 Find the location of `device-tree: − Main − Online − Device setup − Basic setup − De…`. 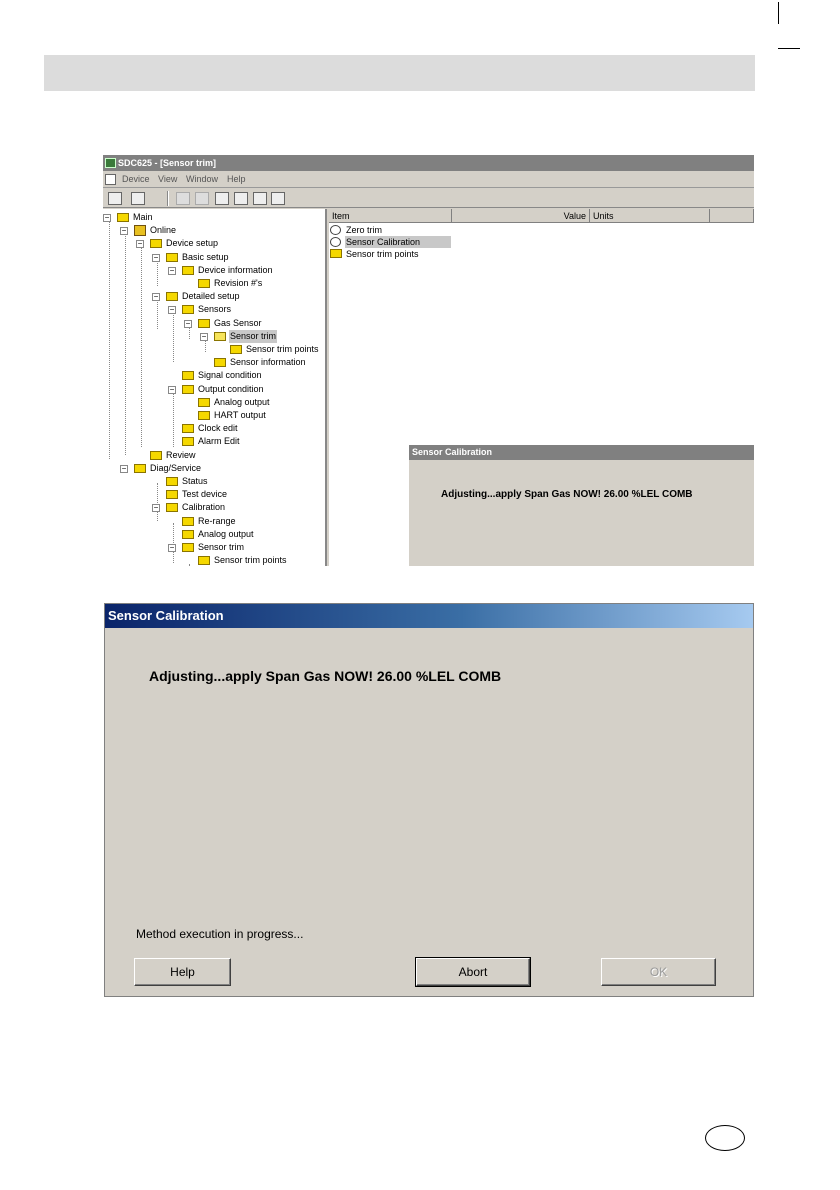

device-tree: − Main − Online − Device setup − Basic setup − De… is located at coordinates (215, 387).